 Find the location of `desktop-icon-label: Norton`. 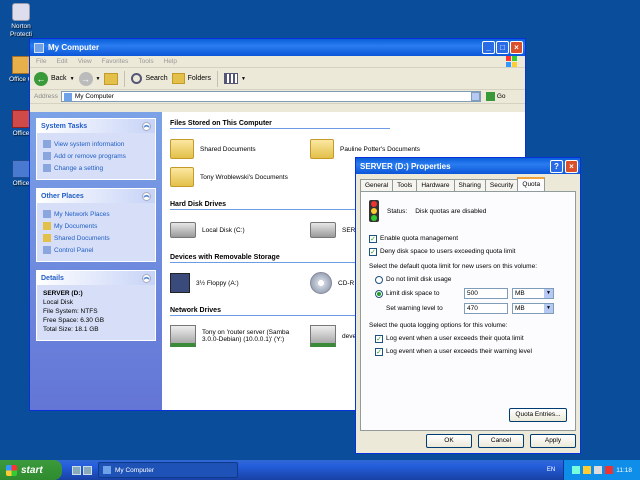

desktop-icon-label: Norton is located at coordinates (21, 26).